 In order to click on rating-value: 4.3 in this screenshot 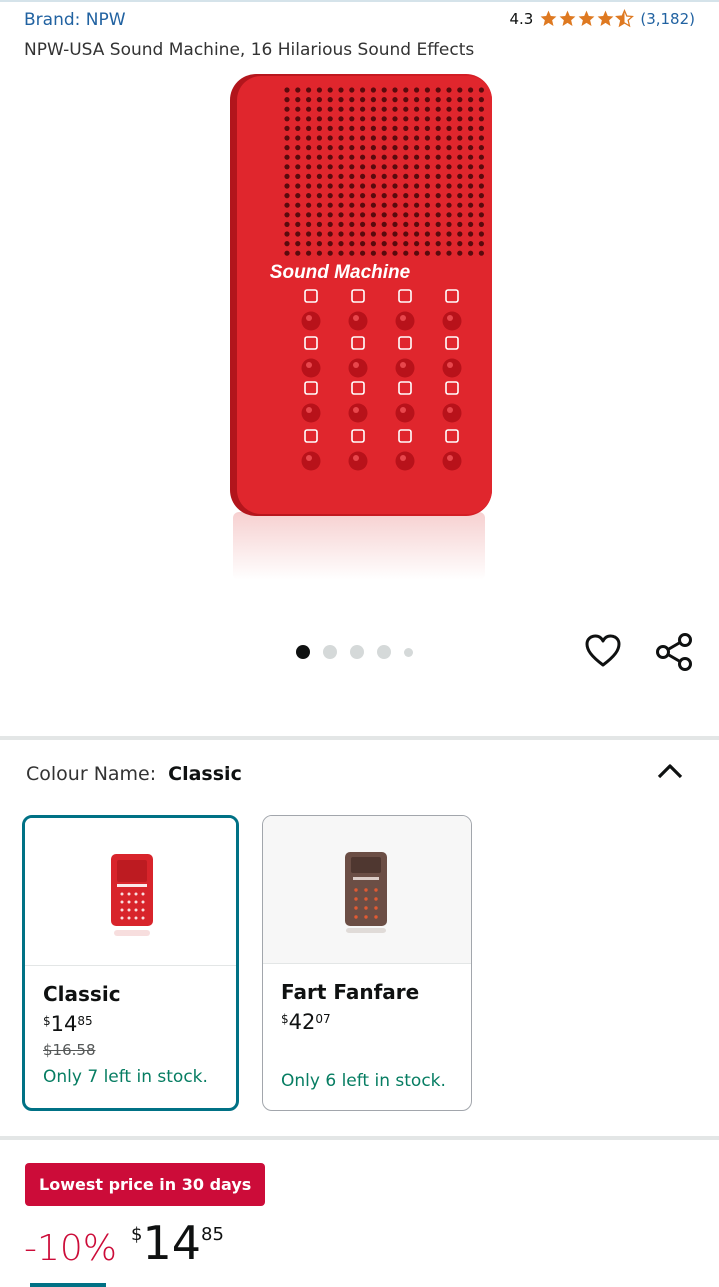, I will do `click(521, 18)`.